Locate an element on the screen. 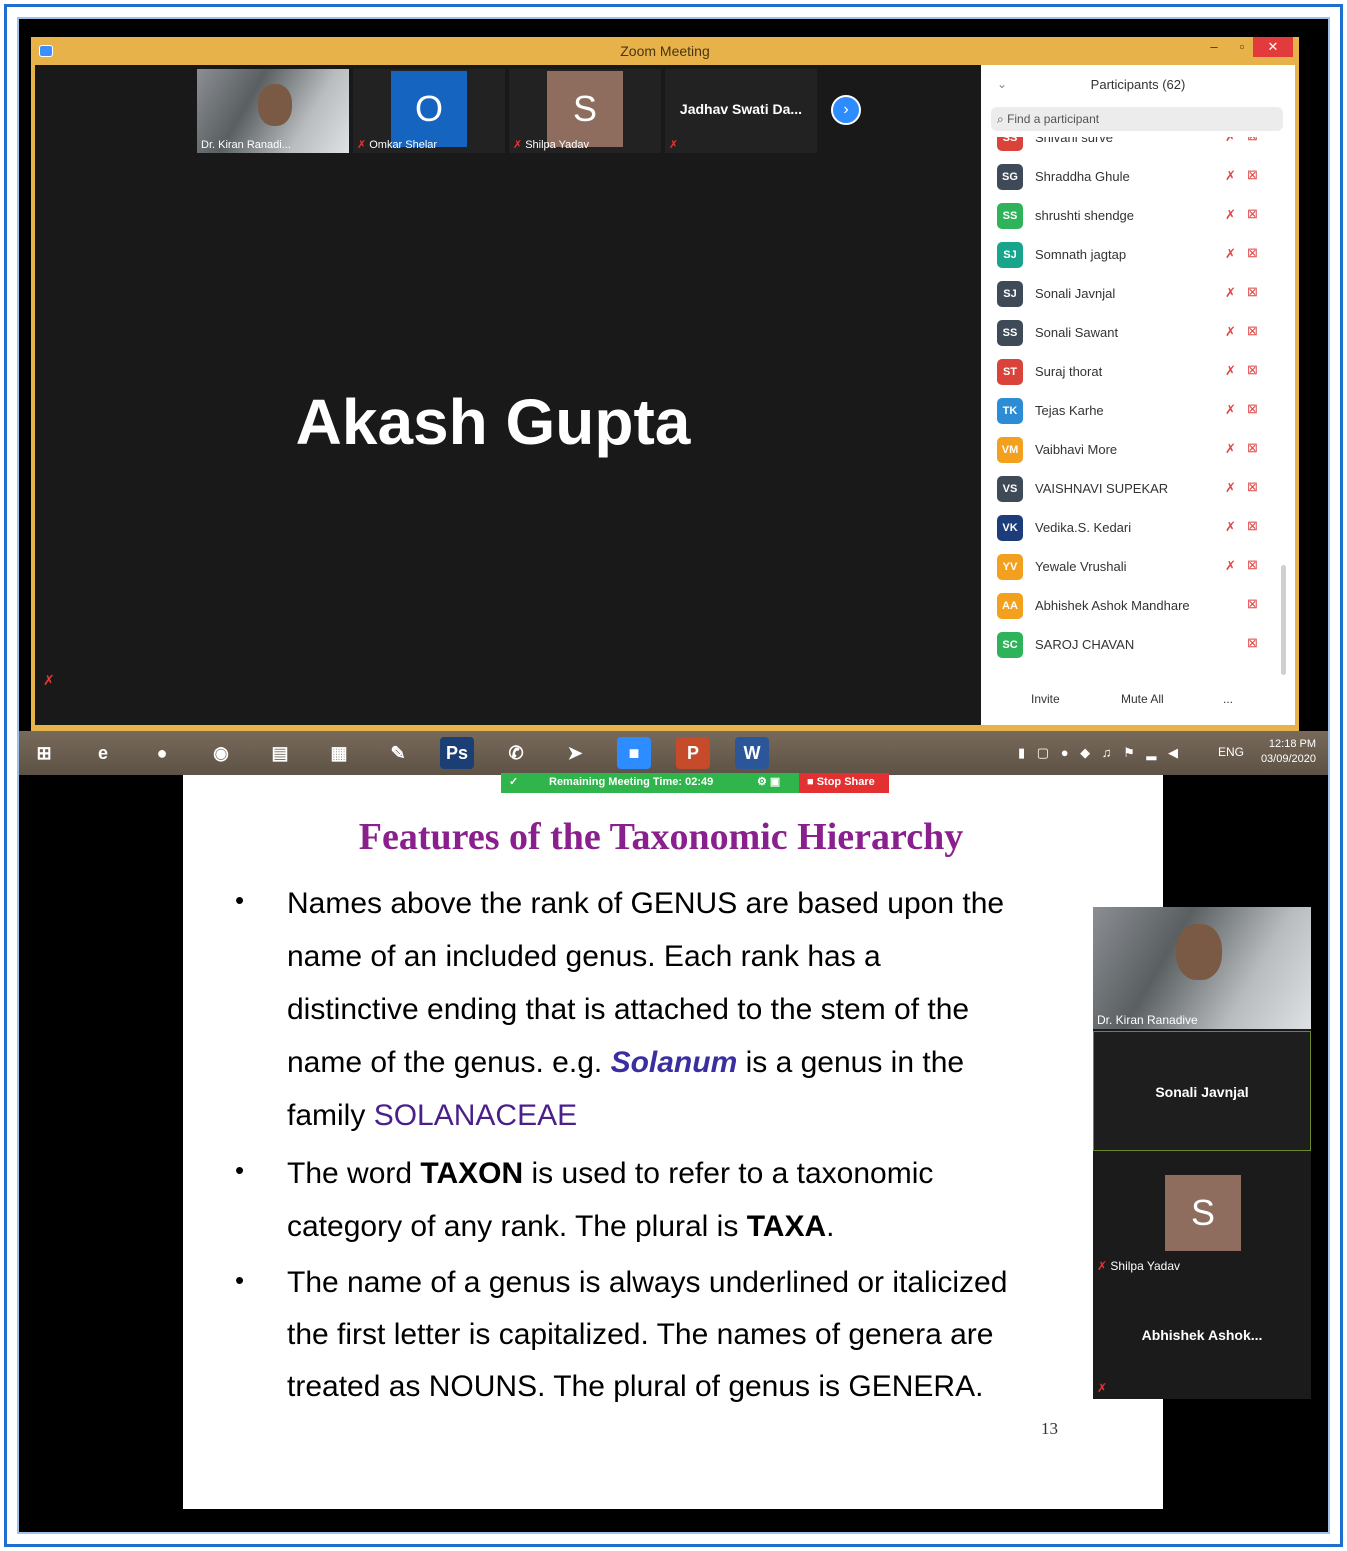 This screenshot has width=1347, height=1551. windows-start-icon: ⊞ is located at coordinates (44, 753).